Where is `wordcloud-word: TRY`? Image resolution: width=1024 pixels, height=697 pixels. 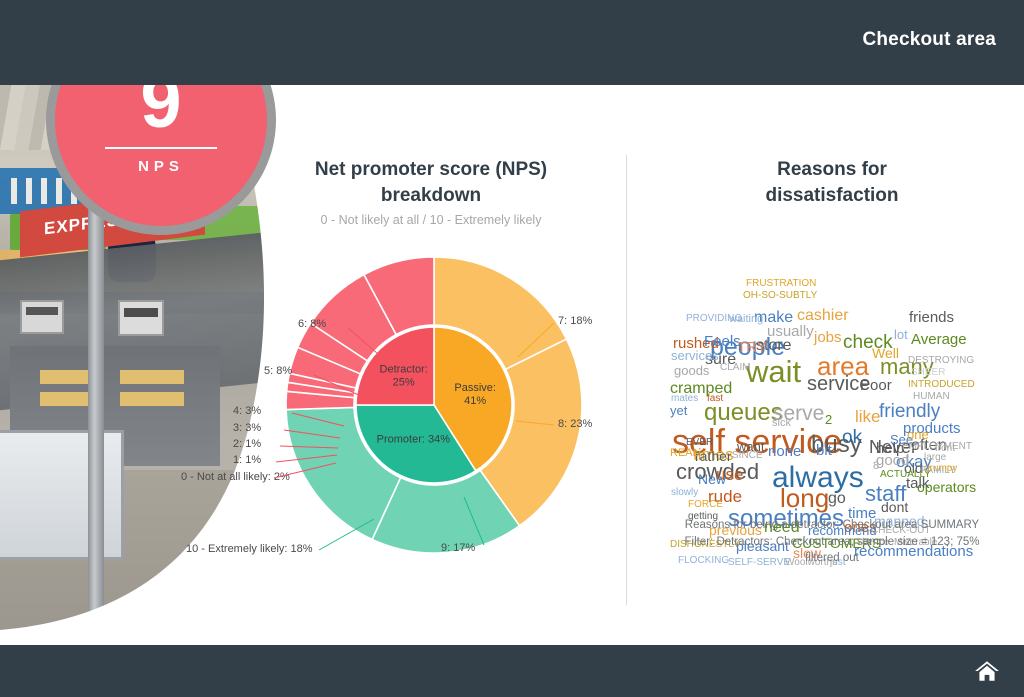
wordcloud-word: TRY is located at coordinates (752, 347).